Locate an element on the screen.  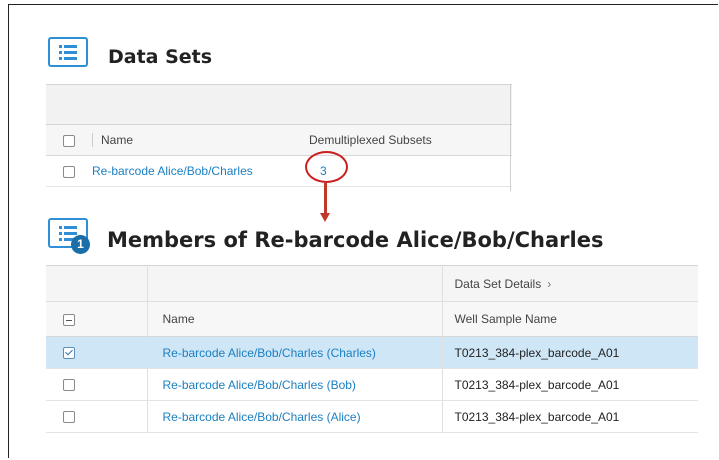
table-toolbar-row is located at coordinates (279, 104).